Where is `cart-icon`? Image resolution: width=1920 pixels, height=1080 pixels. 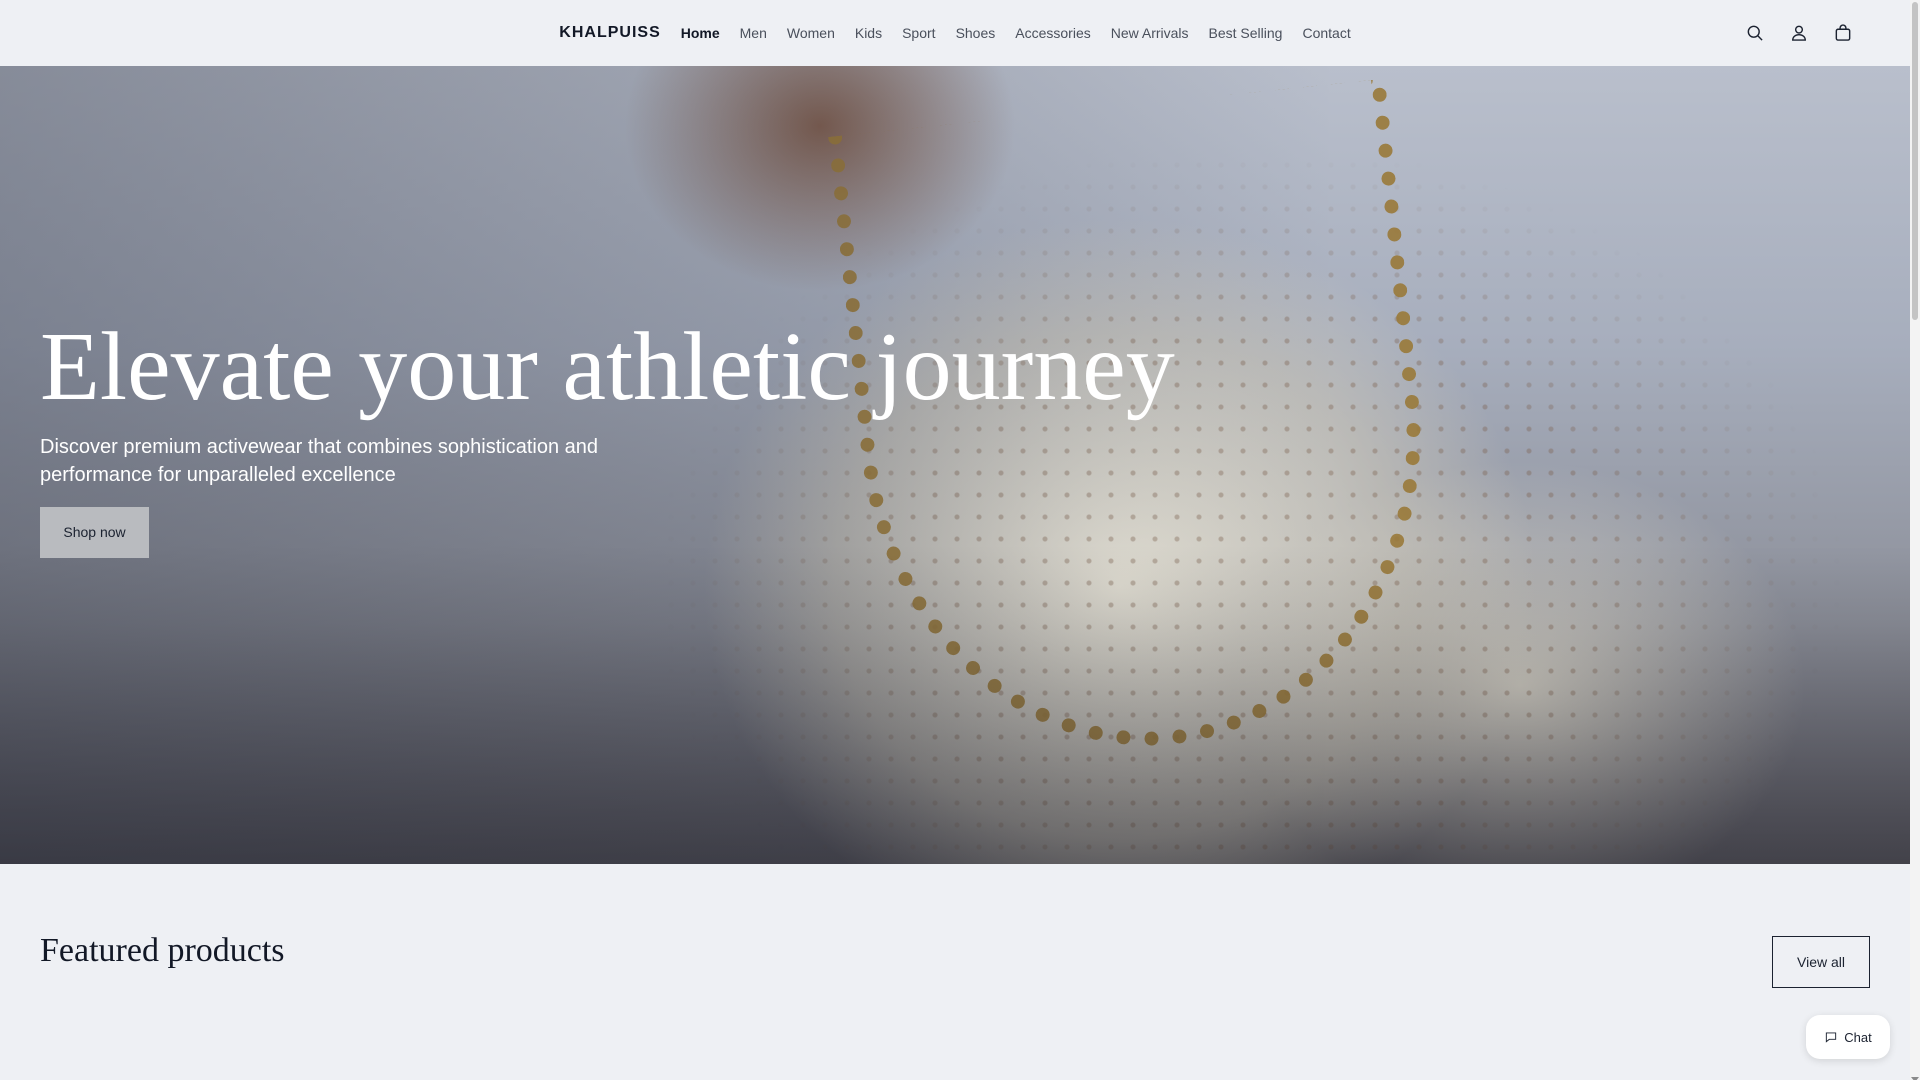 cart-icon is located at coordinates (1843, 33).